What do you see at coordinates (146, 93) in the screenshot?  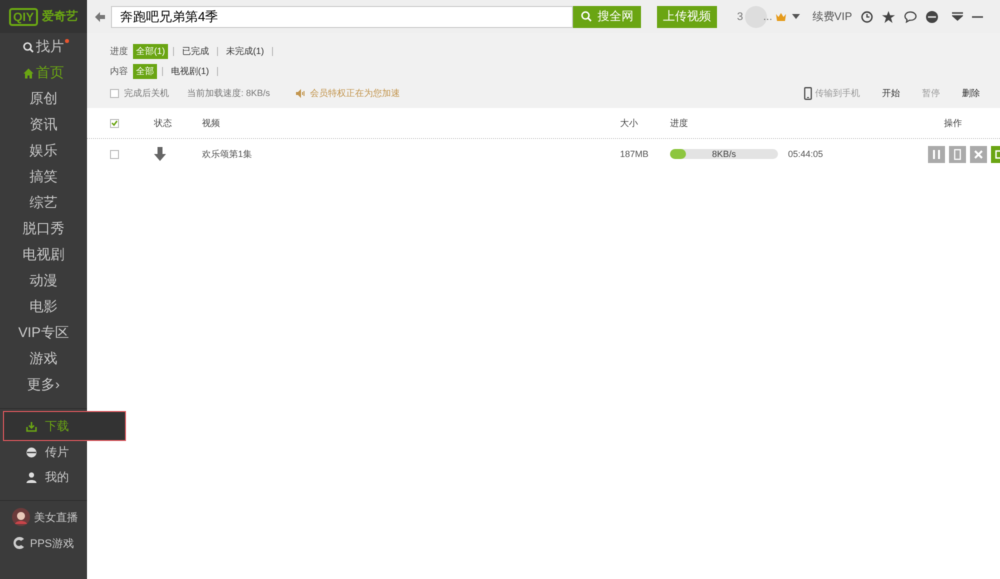 I see `checkbox-label: 完成后关机` at bounding box center [146, 93].